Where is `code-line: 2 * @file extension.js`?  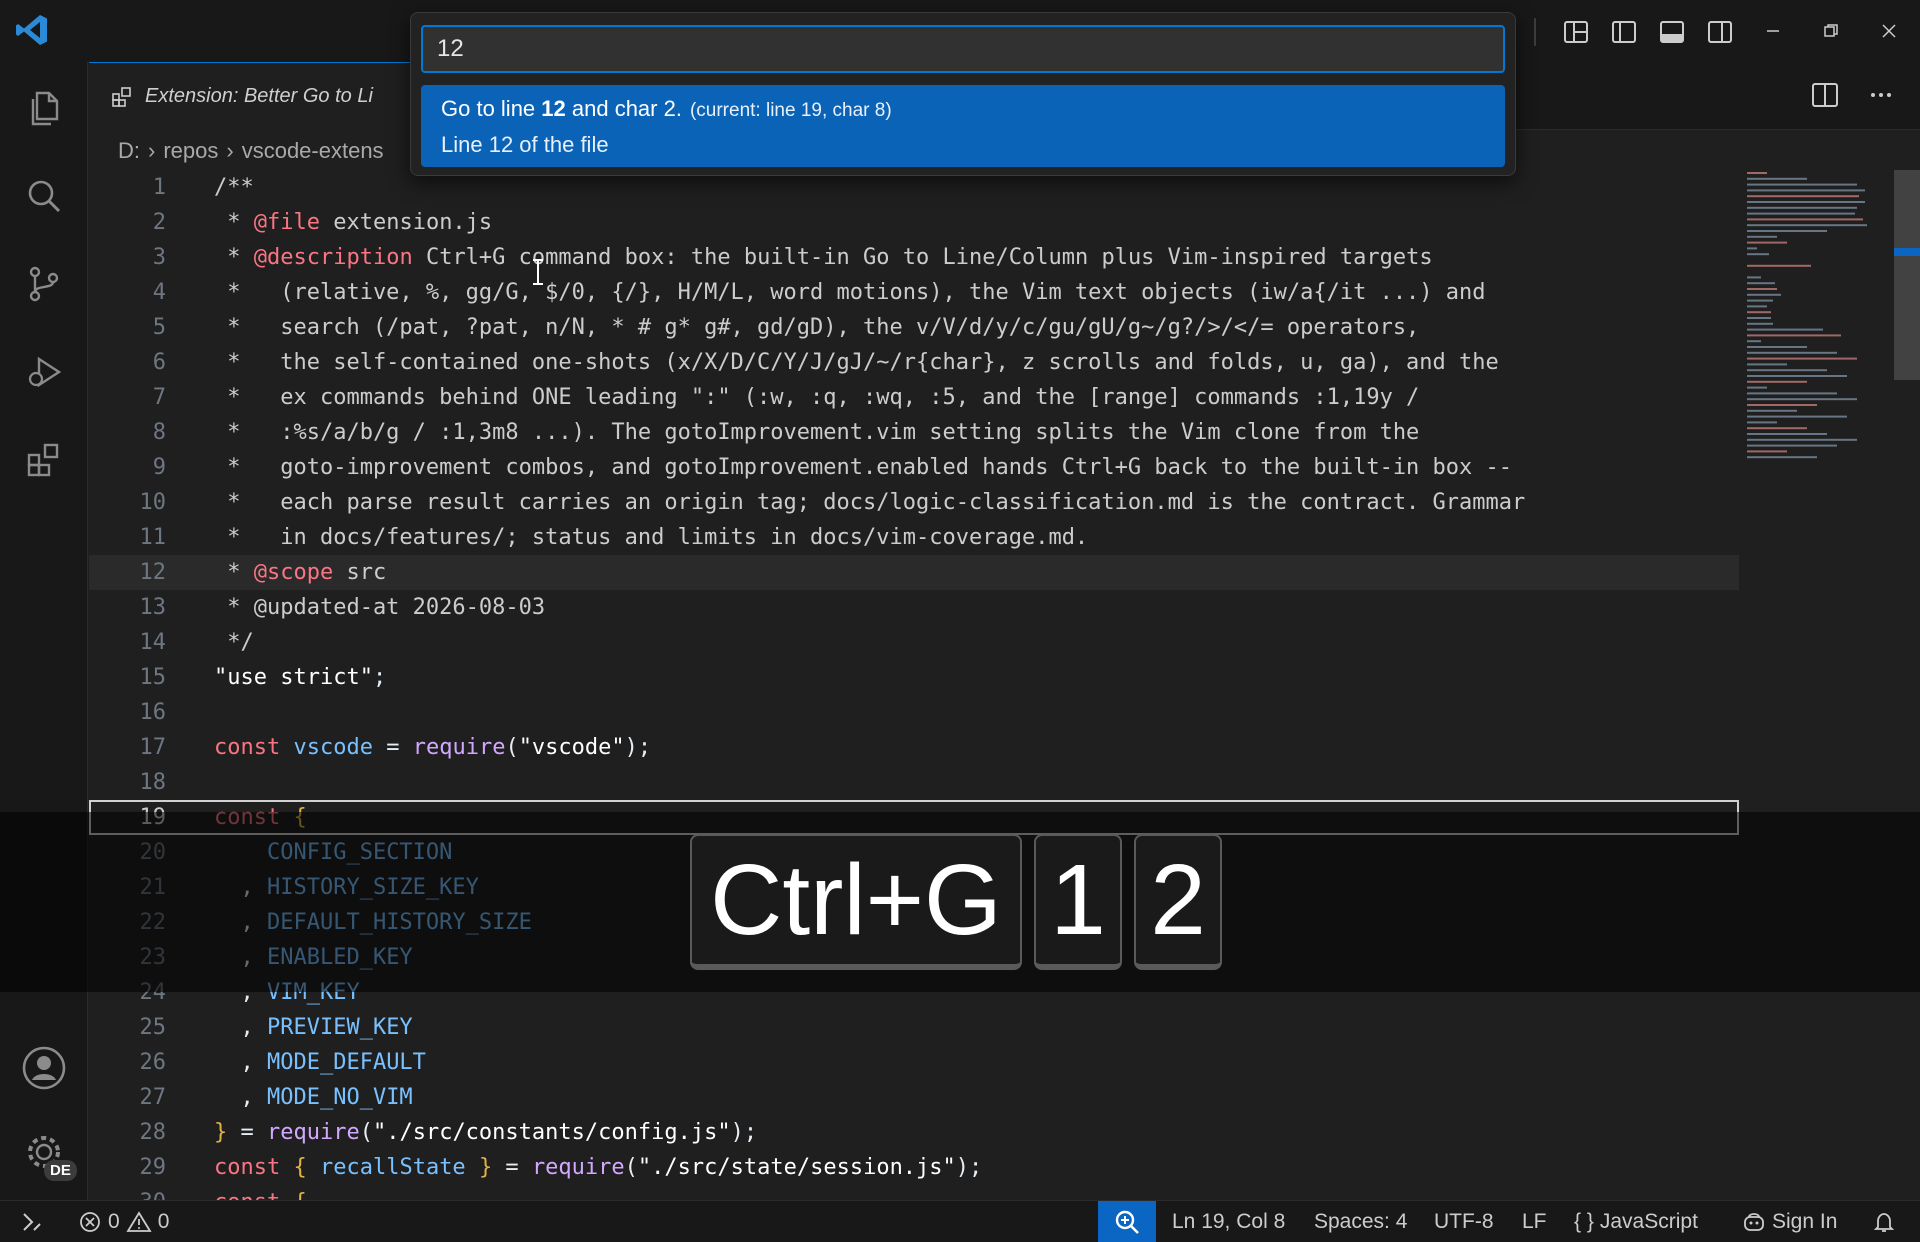 code-line: 2 * @file extension.js is located at coordinates (914, 222).